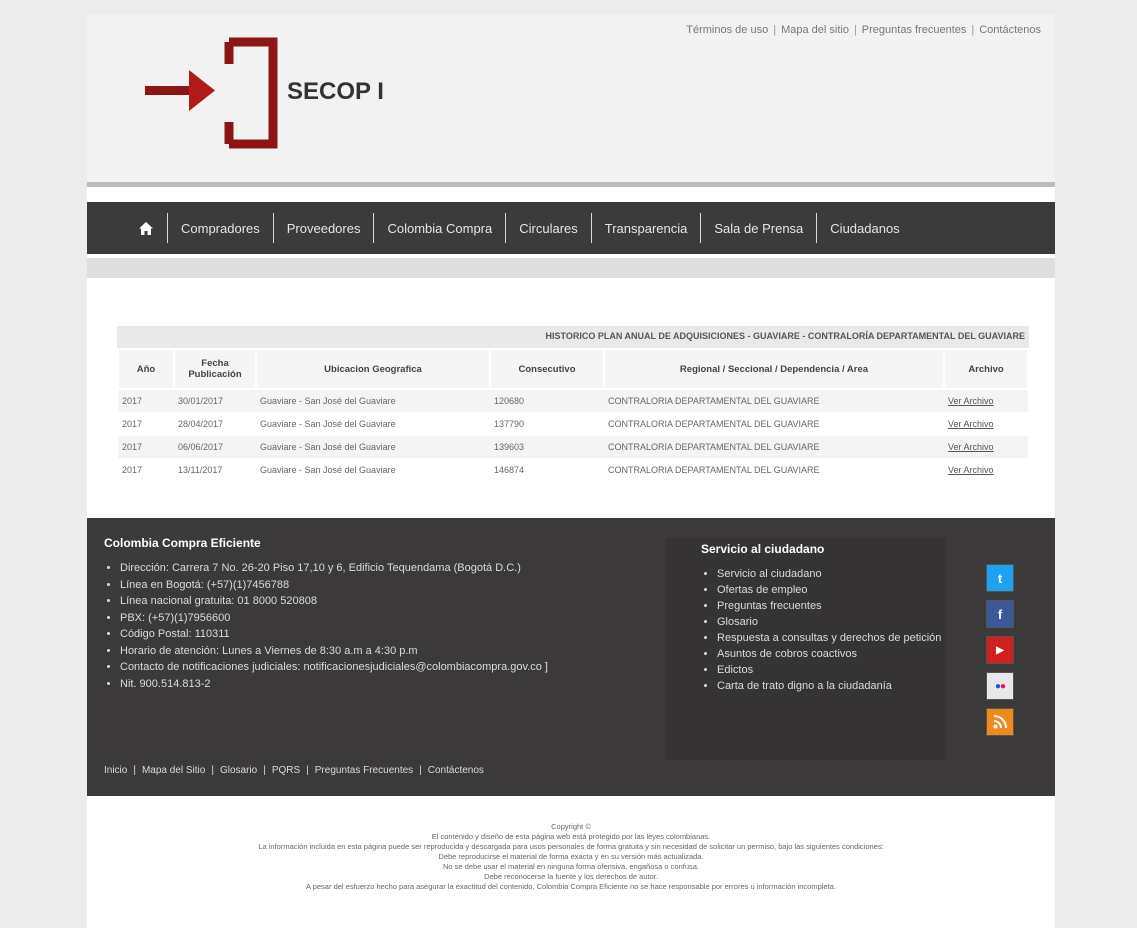 The height and width of the screenshot is (928, 1137). Describe the element at coordinates (127, 228) in the screenshot. I see `nav-home` at that location.